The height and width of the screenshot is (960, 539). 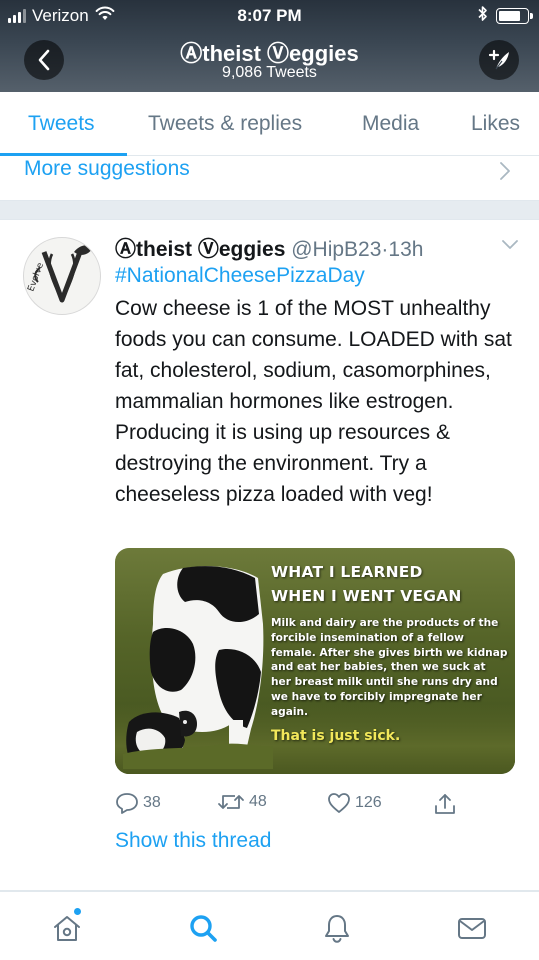 I want to click on more-suggestions-row: More suggestions, so click(x=269, y=173).